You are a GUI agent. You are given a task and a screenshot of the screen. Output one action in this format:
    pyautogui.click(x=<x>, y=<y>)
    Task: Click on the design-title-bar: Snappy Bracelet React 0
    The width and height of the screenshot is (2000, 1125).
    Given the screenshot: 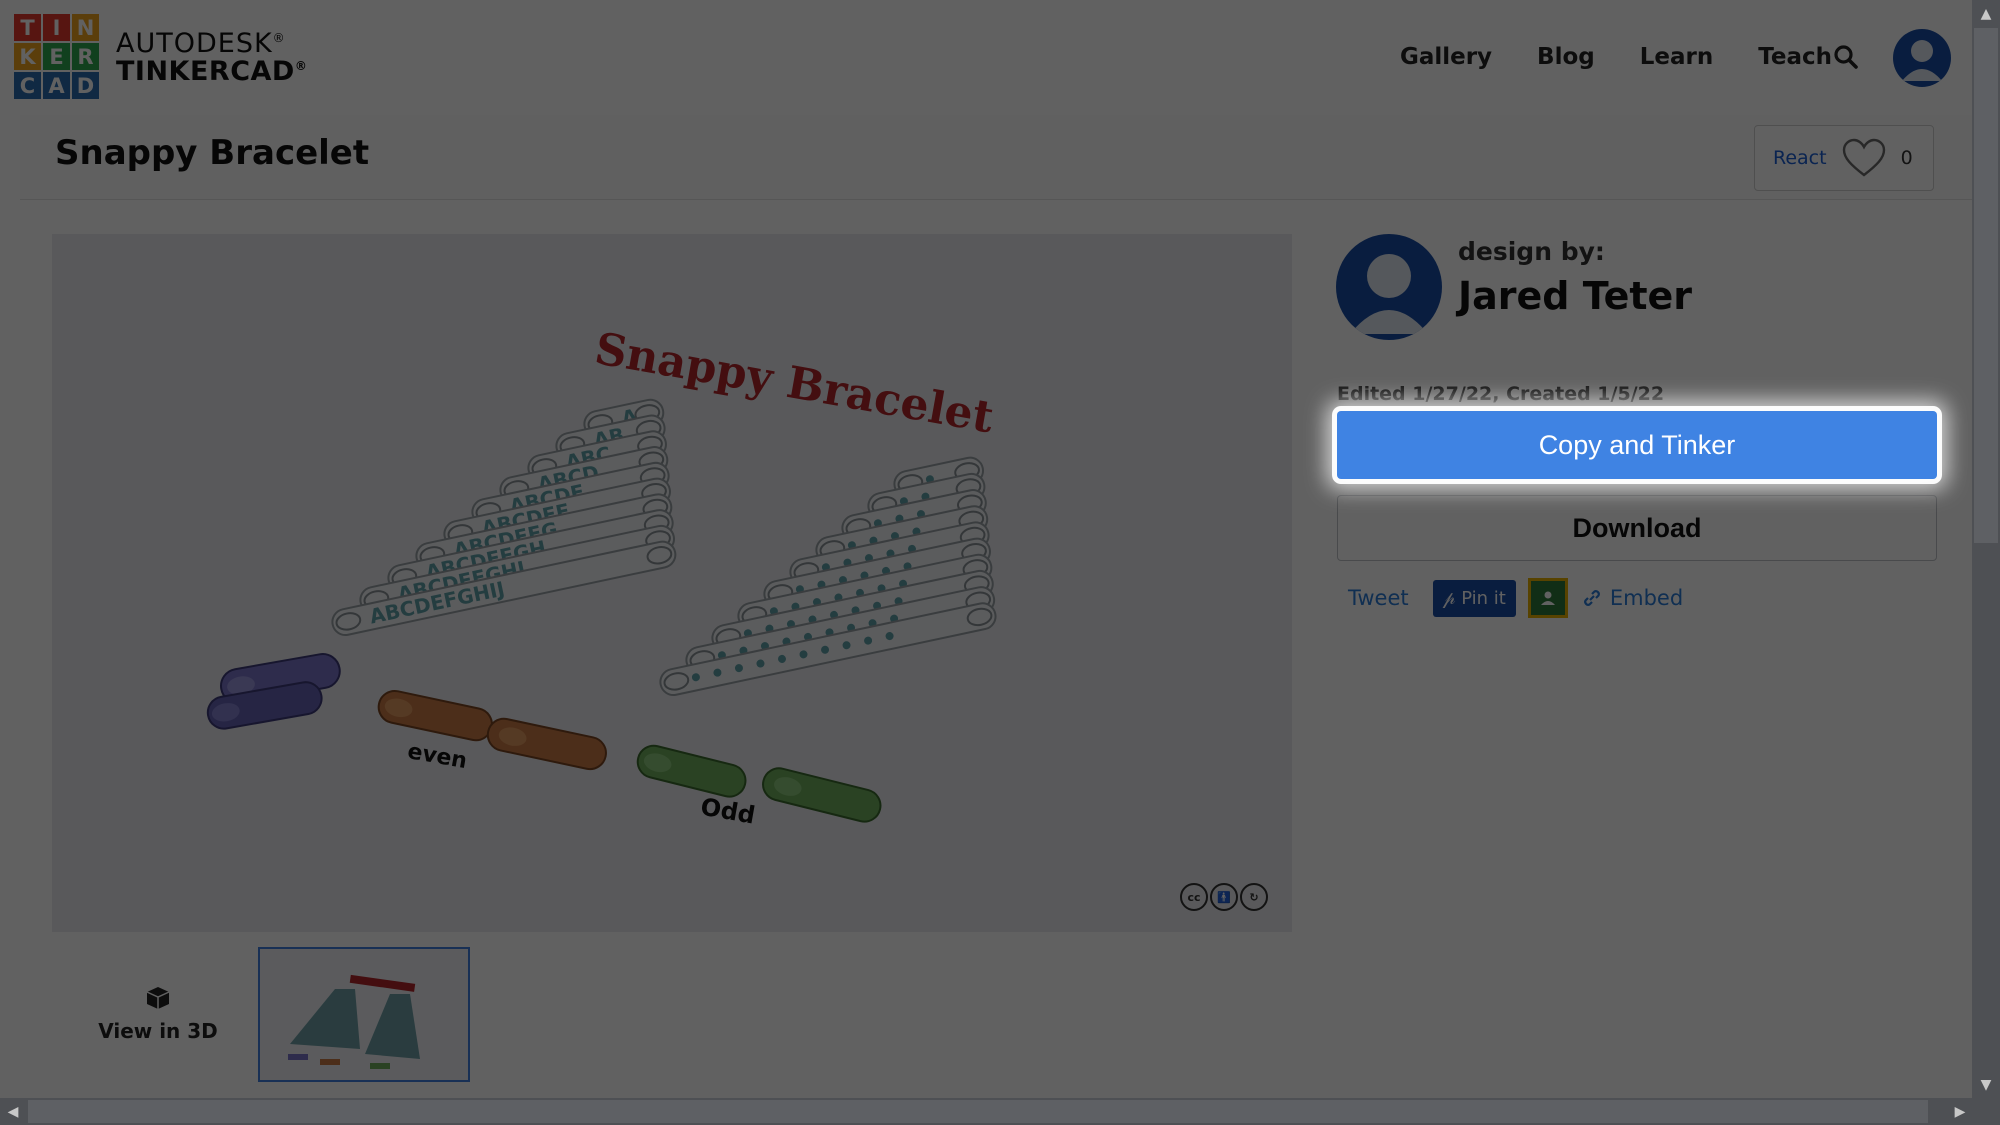 What is the action you would take?
    pyautogui.click(x=996, y=157)
    